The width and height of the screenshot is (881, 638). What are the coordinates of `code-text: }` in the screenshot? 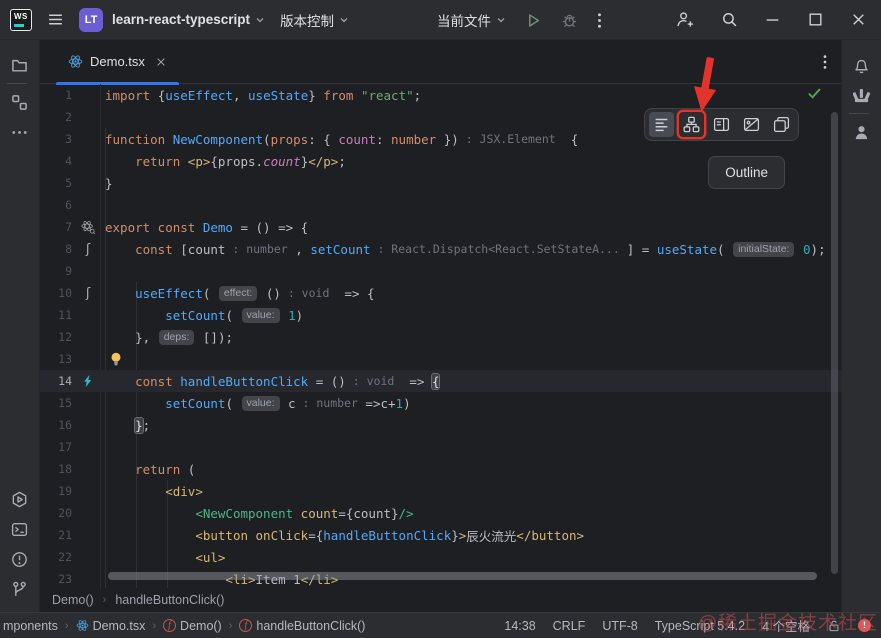 It's located at (109, 183).